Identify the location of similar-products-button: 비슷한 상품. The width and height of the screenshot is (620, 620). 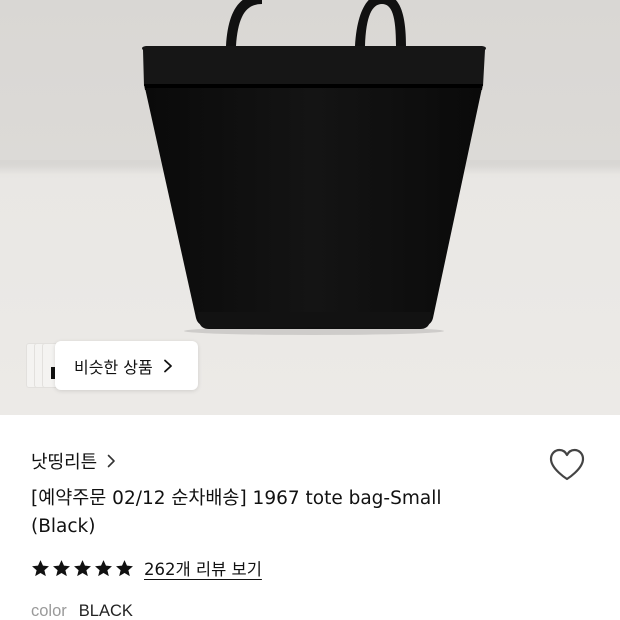
(126, 365).